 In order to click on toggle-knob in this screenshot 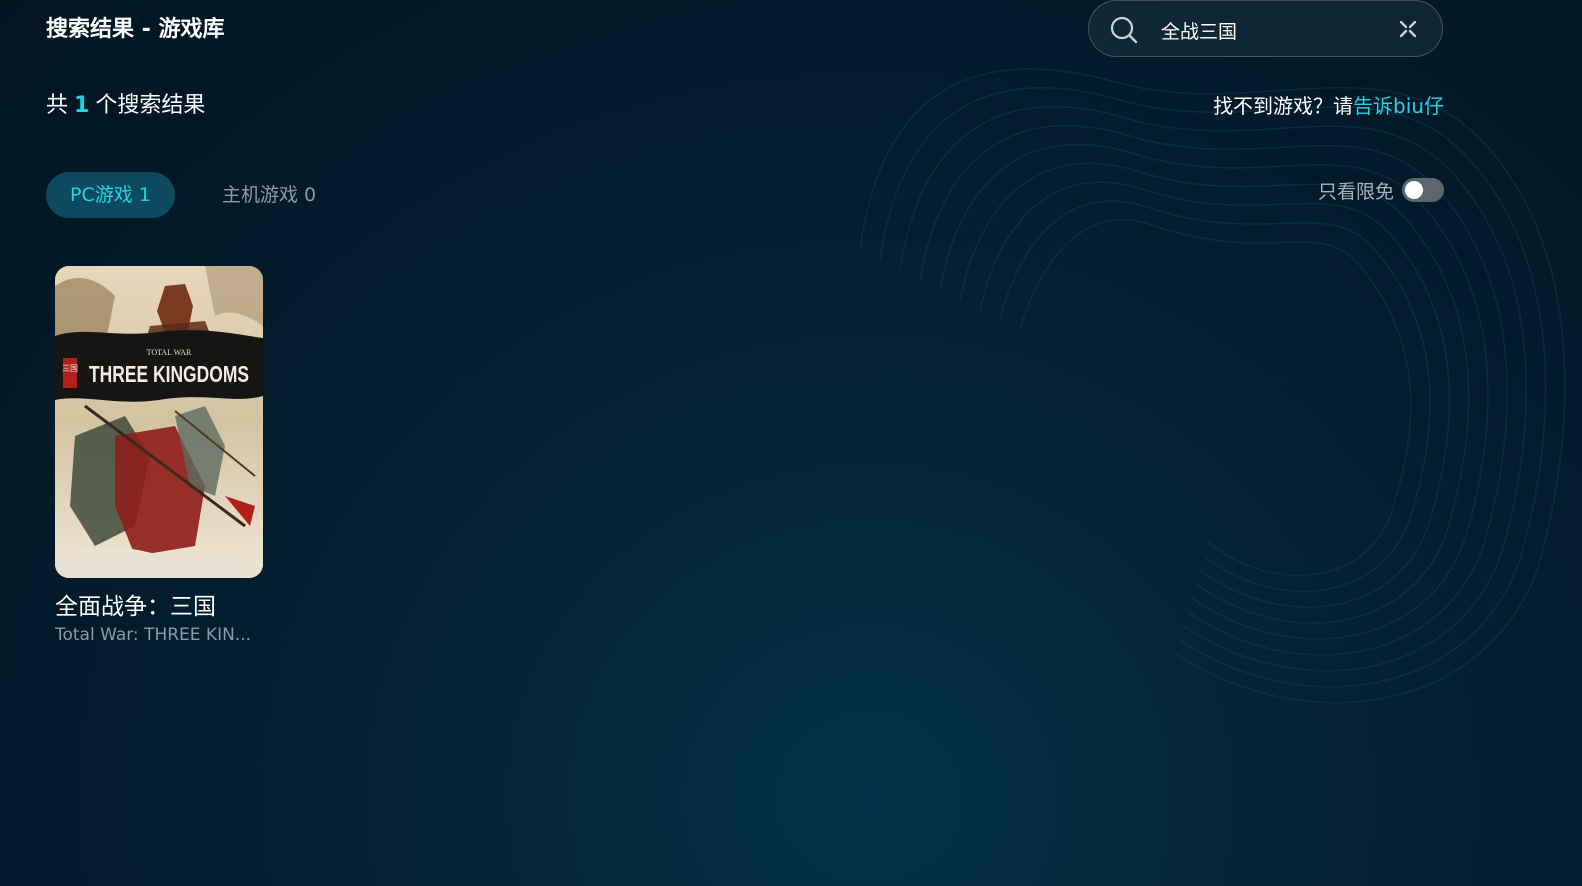, I will do `click(1414, 190)`.